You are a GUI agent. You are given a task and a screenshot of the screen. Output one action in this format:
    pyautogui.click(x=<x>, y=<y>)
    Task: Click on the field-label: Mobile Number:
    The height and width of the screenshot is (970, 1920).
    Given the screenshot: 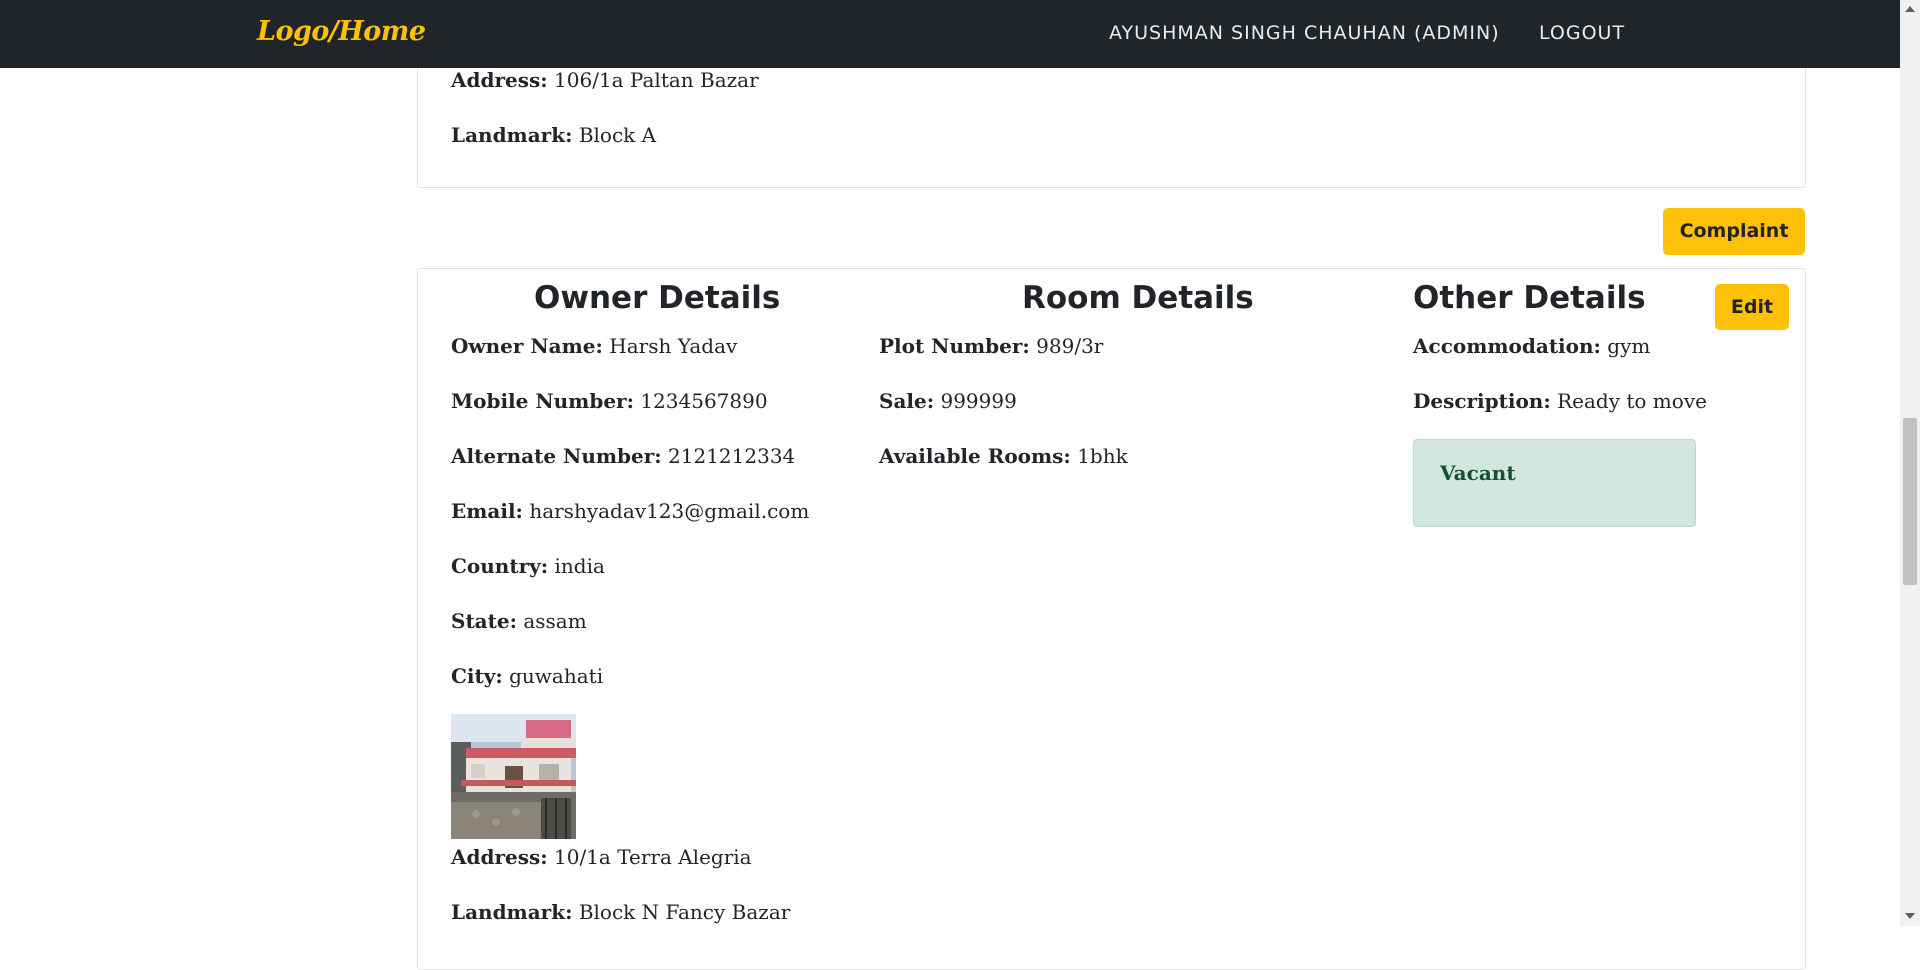 What is the action you would take?
    pyautogui.click(x=542, y=401)
    